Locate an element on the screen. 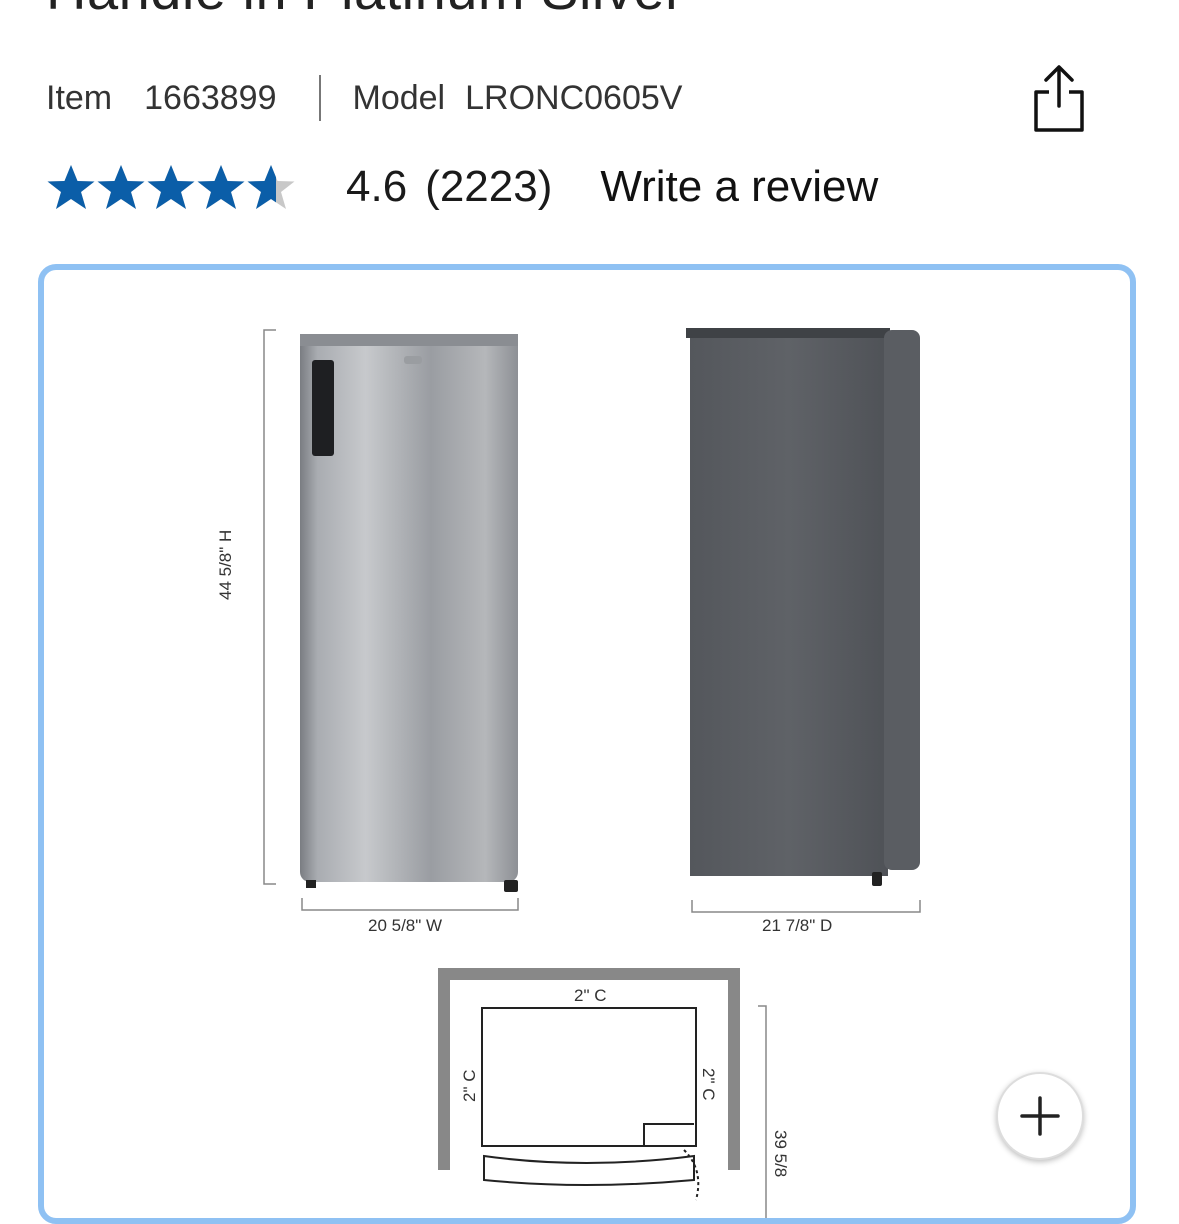  plus-icon is located at coordinates (1040, 1116).